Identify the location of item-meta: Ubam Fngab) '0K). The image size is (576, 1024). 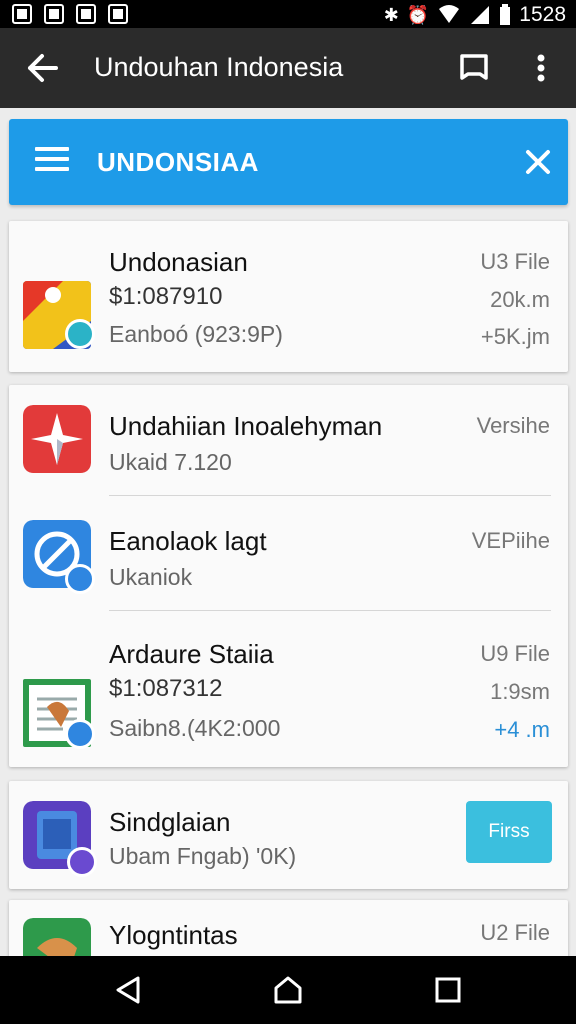
(203, 856).